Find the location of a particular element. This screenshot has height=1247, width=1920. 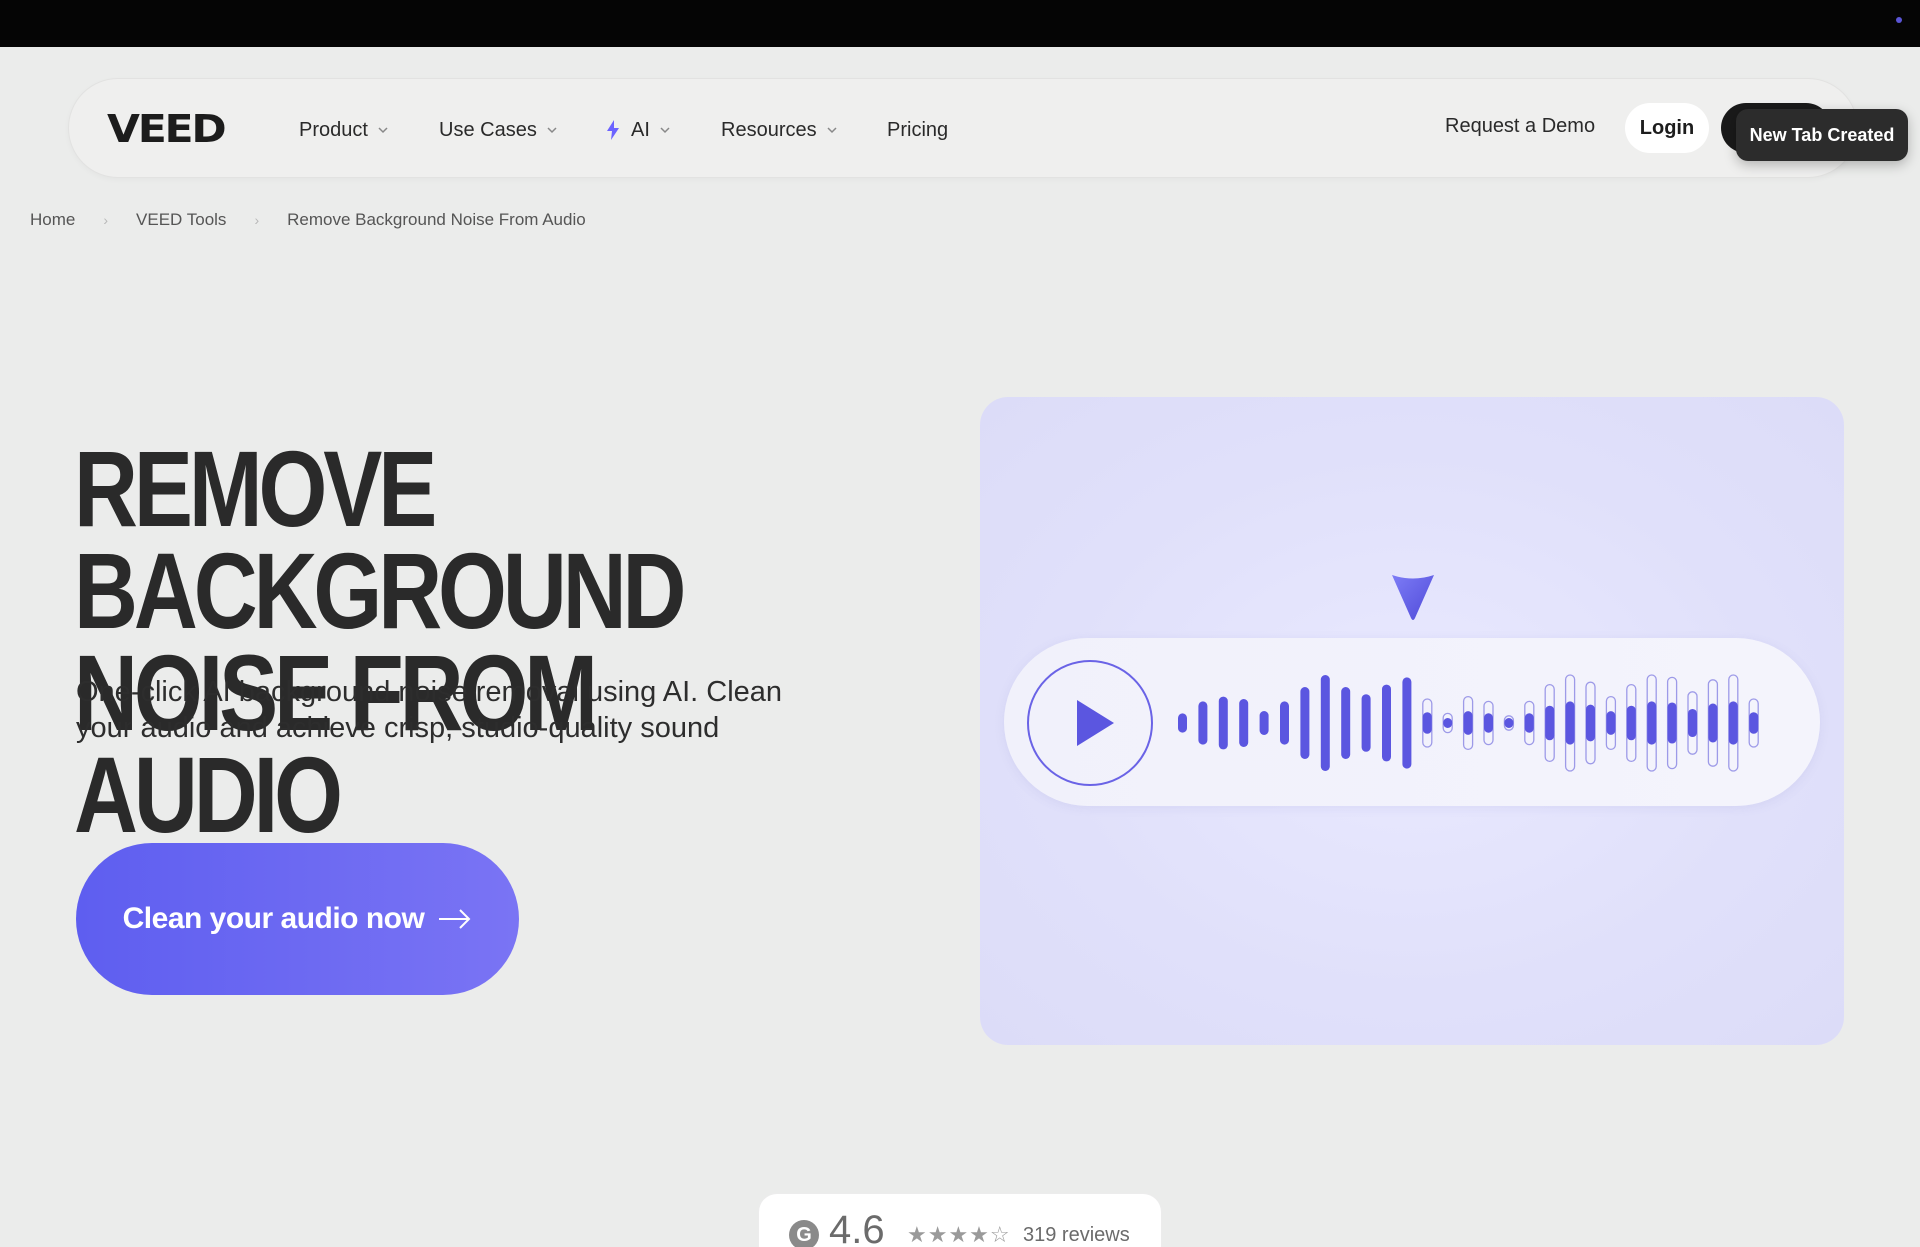

nav-item-label: AI is located at coordinates (640, 129).